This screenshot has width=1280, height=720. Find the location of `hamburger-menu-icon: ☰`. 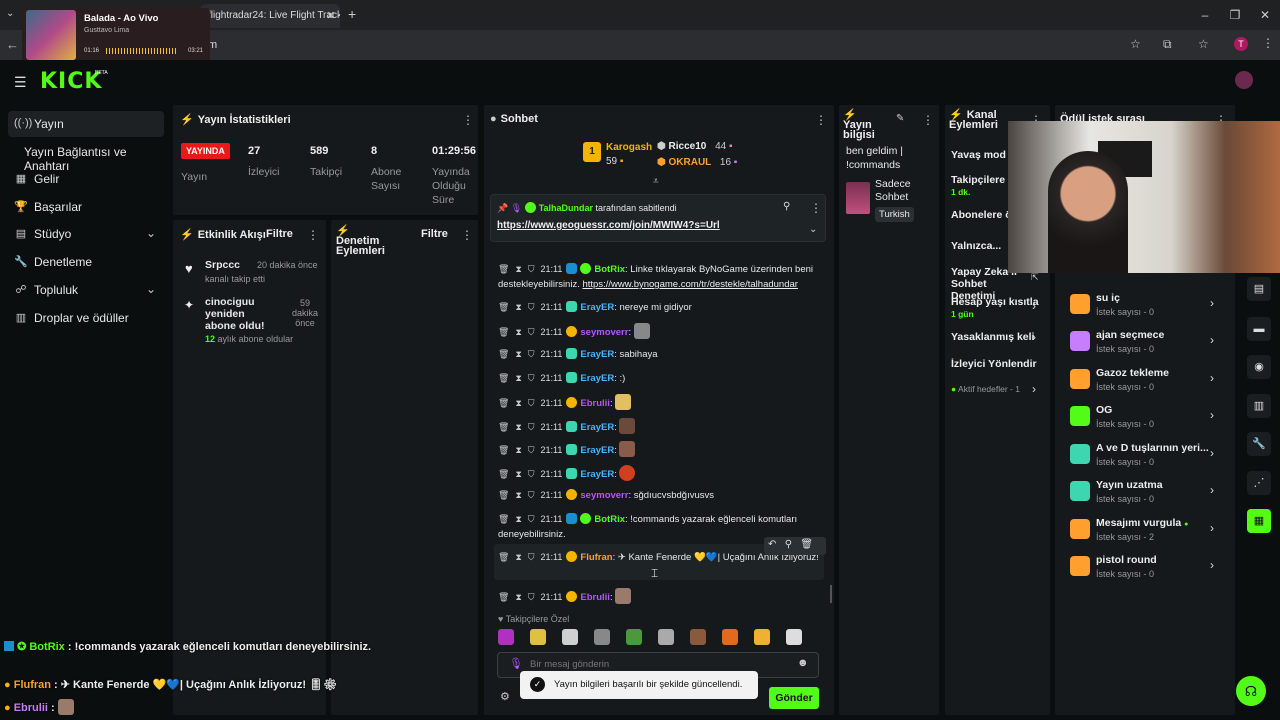

hamburger-menu-icon: ☰ is located at coordinates (20, 82).